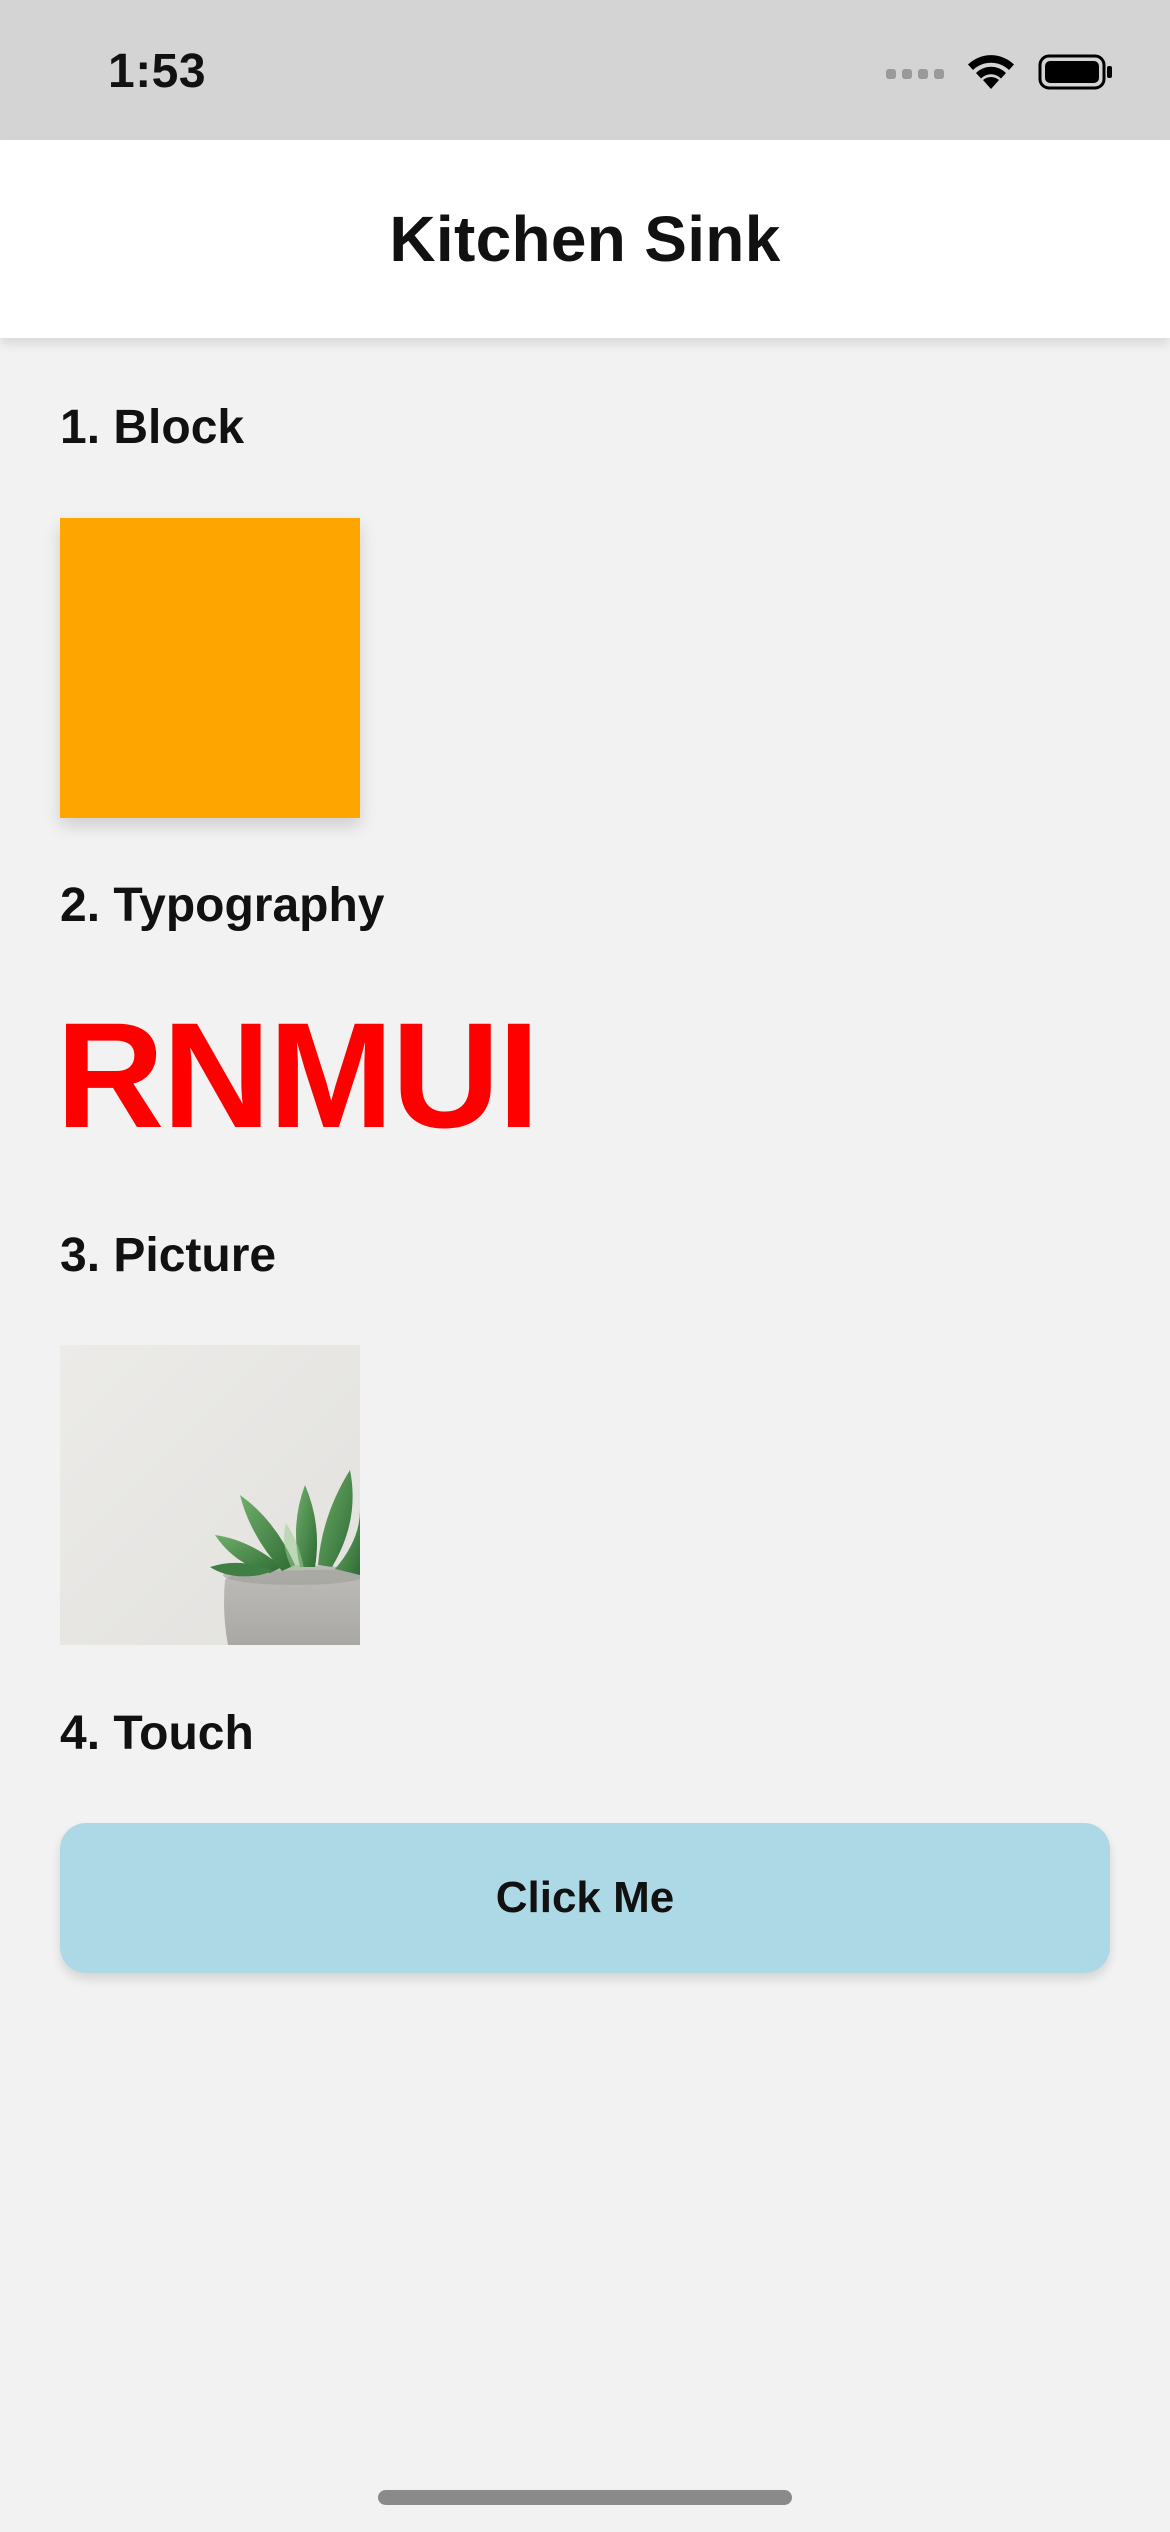 This screenshot has width=1170, height=2532. Describe the element at coordinates (585, 2497) in the screenshot. I see `home-indicator` at that location.